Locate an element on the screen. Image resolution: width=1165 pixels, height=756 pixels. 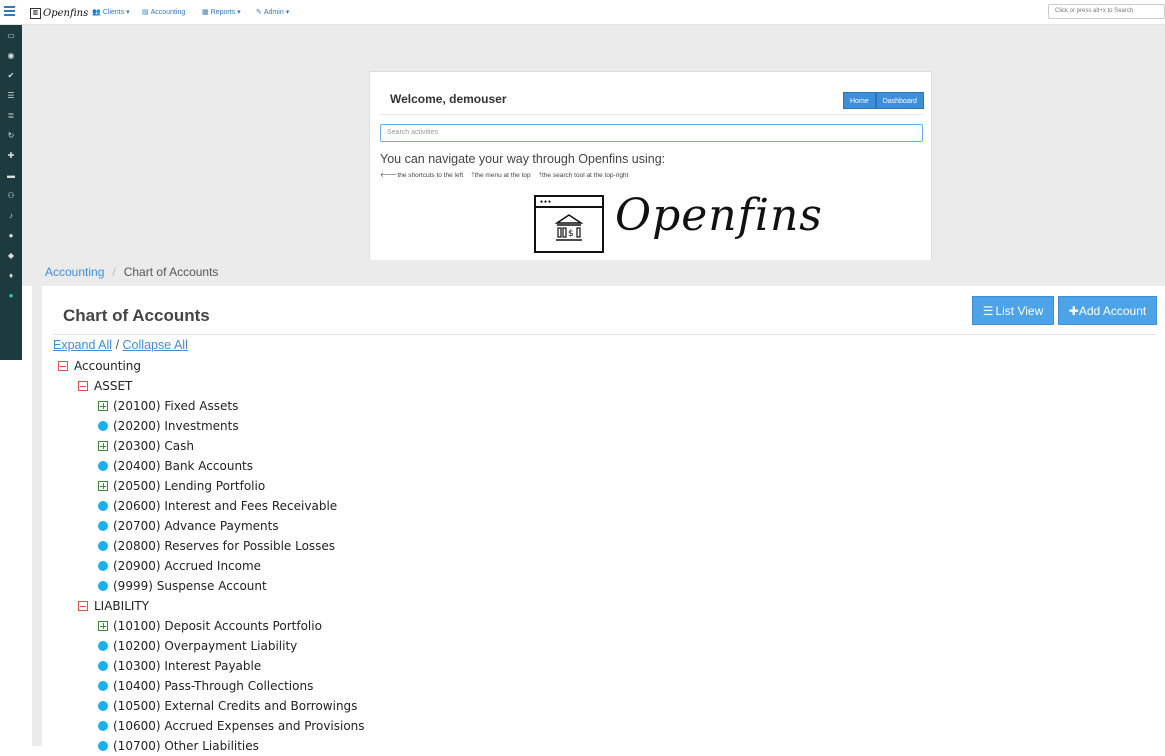
refresh-icon: ↻ is located at coordinates (11, 135).